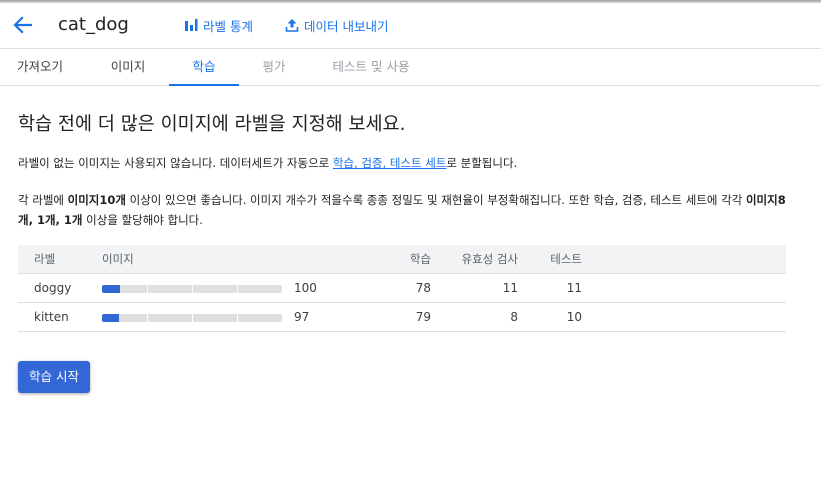  What do you see at coordinates (423, 317) in the screenshot?
I see `row-train-count: 79` at bounding box center [423, 317].